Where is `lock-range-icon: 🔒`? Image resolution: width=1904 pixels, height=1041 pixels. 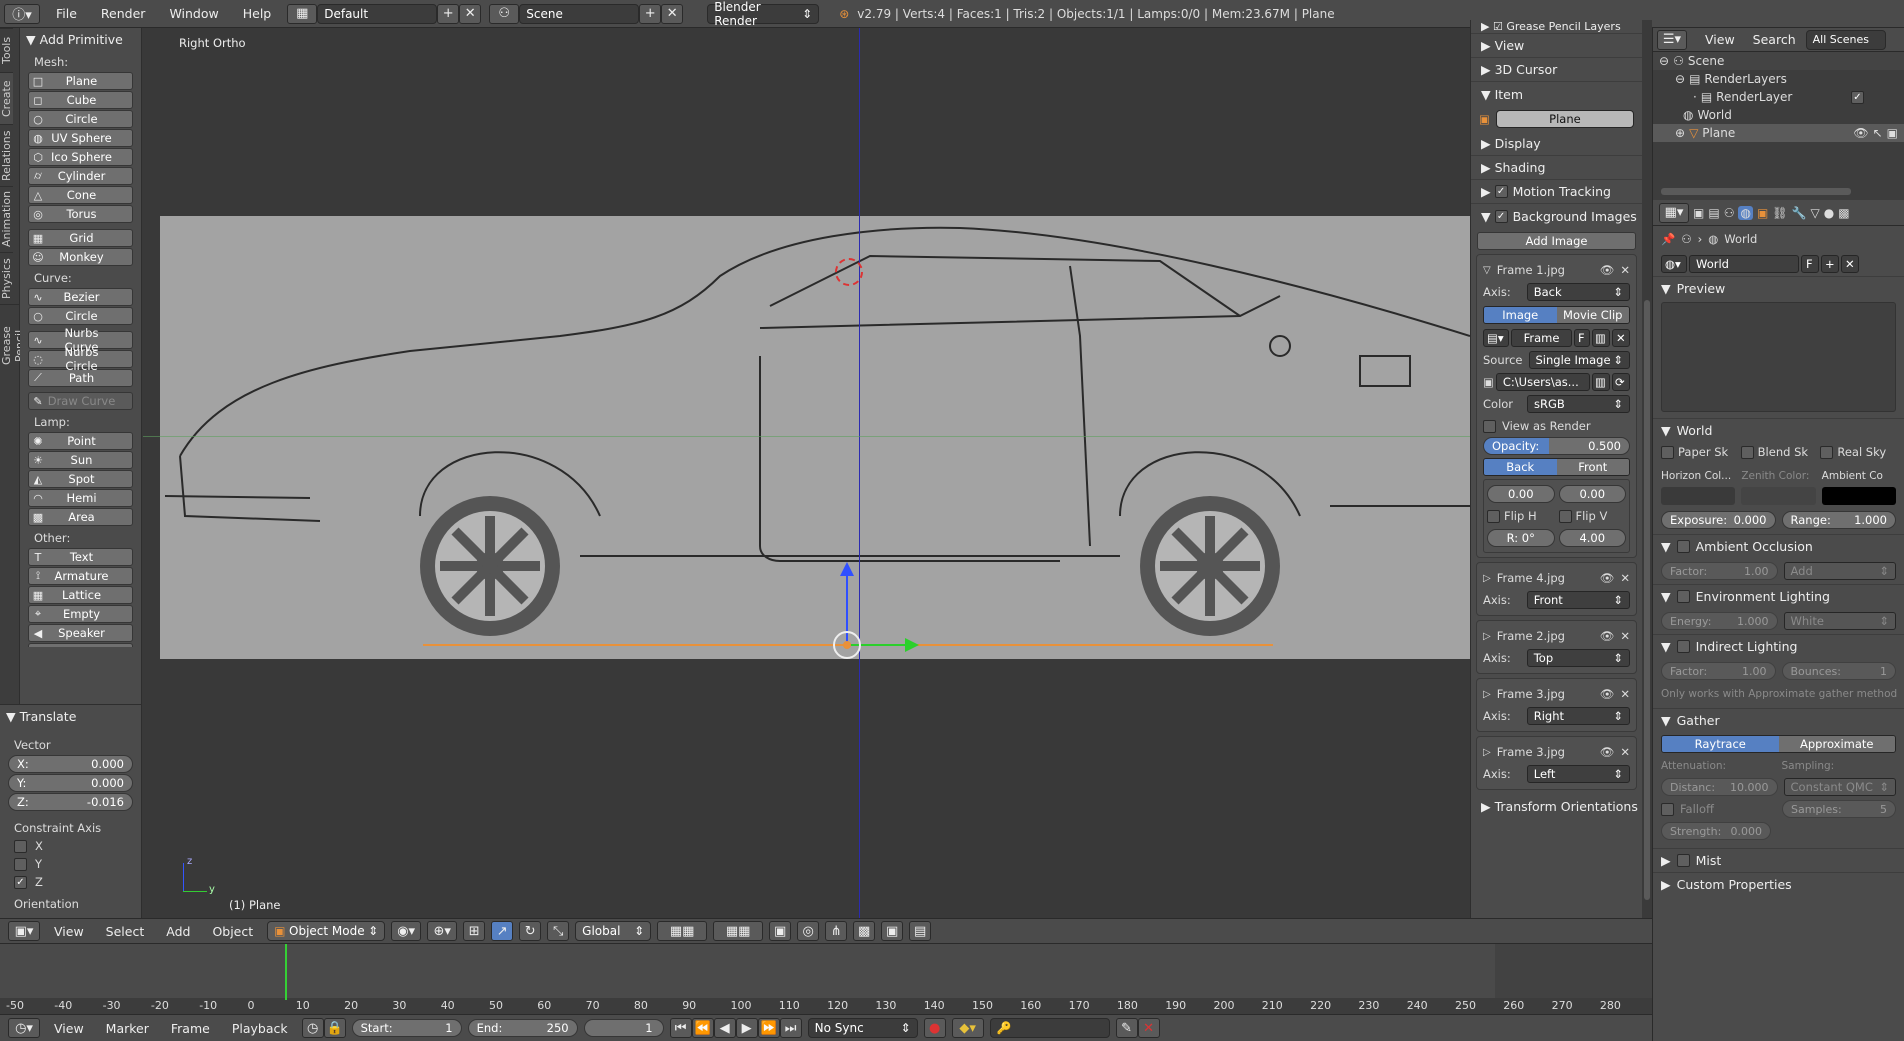 lock-range-icon: 🔒 is located at coordinates (334, 1028).